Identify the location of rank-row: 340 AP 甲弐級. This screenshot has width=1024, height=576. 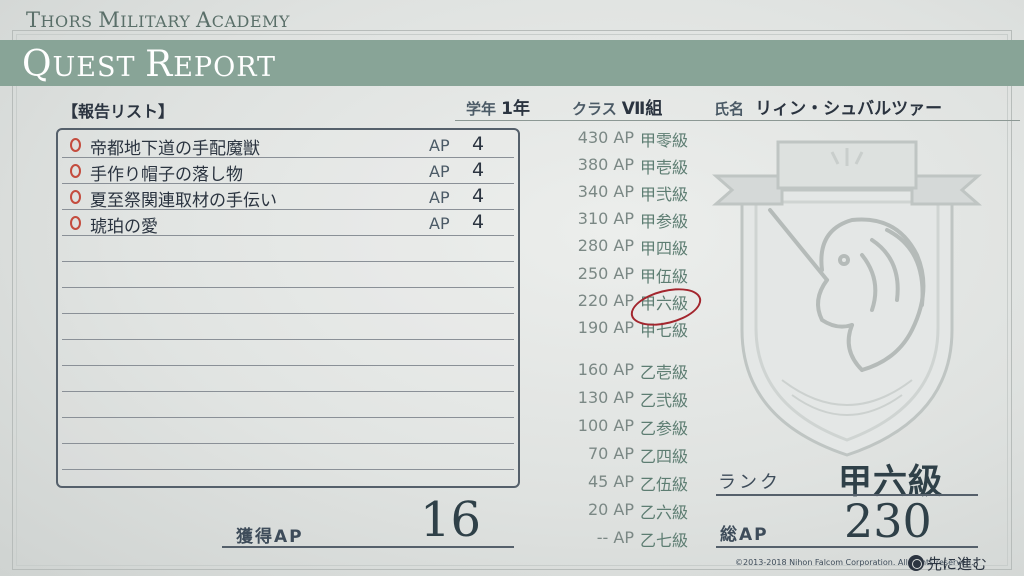
(632, 192).